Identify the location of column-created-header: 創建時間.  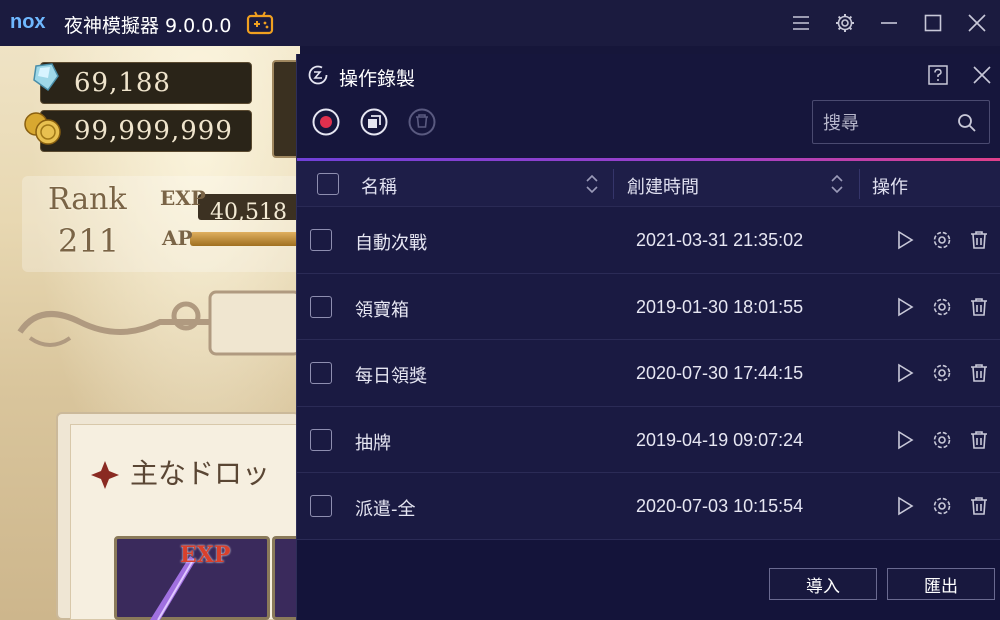
(663, 186).